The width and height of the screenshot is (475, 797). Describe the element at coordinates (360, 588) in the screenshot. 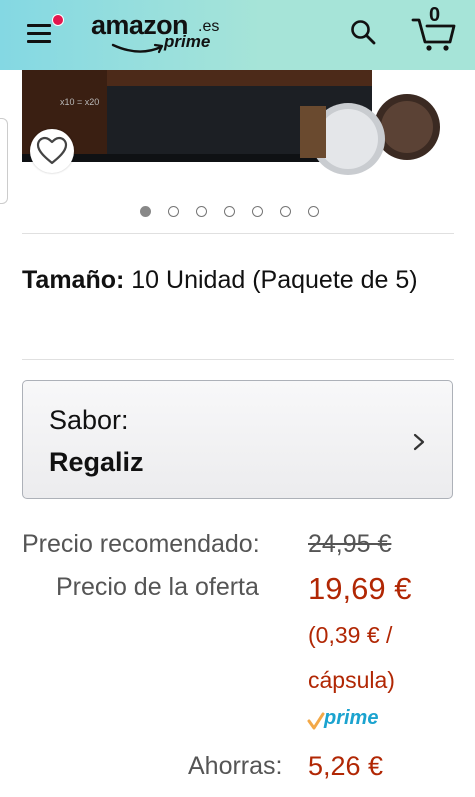

I see `offer-price-value: 19,69 €` at that location.